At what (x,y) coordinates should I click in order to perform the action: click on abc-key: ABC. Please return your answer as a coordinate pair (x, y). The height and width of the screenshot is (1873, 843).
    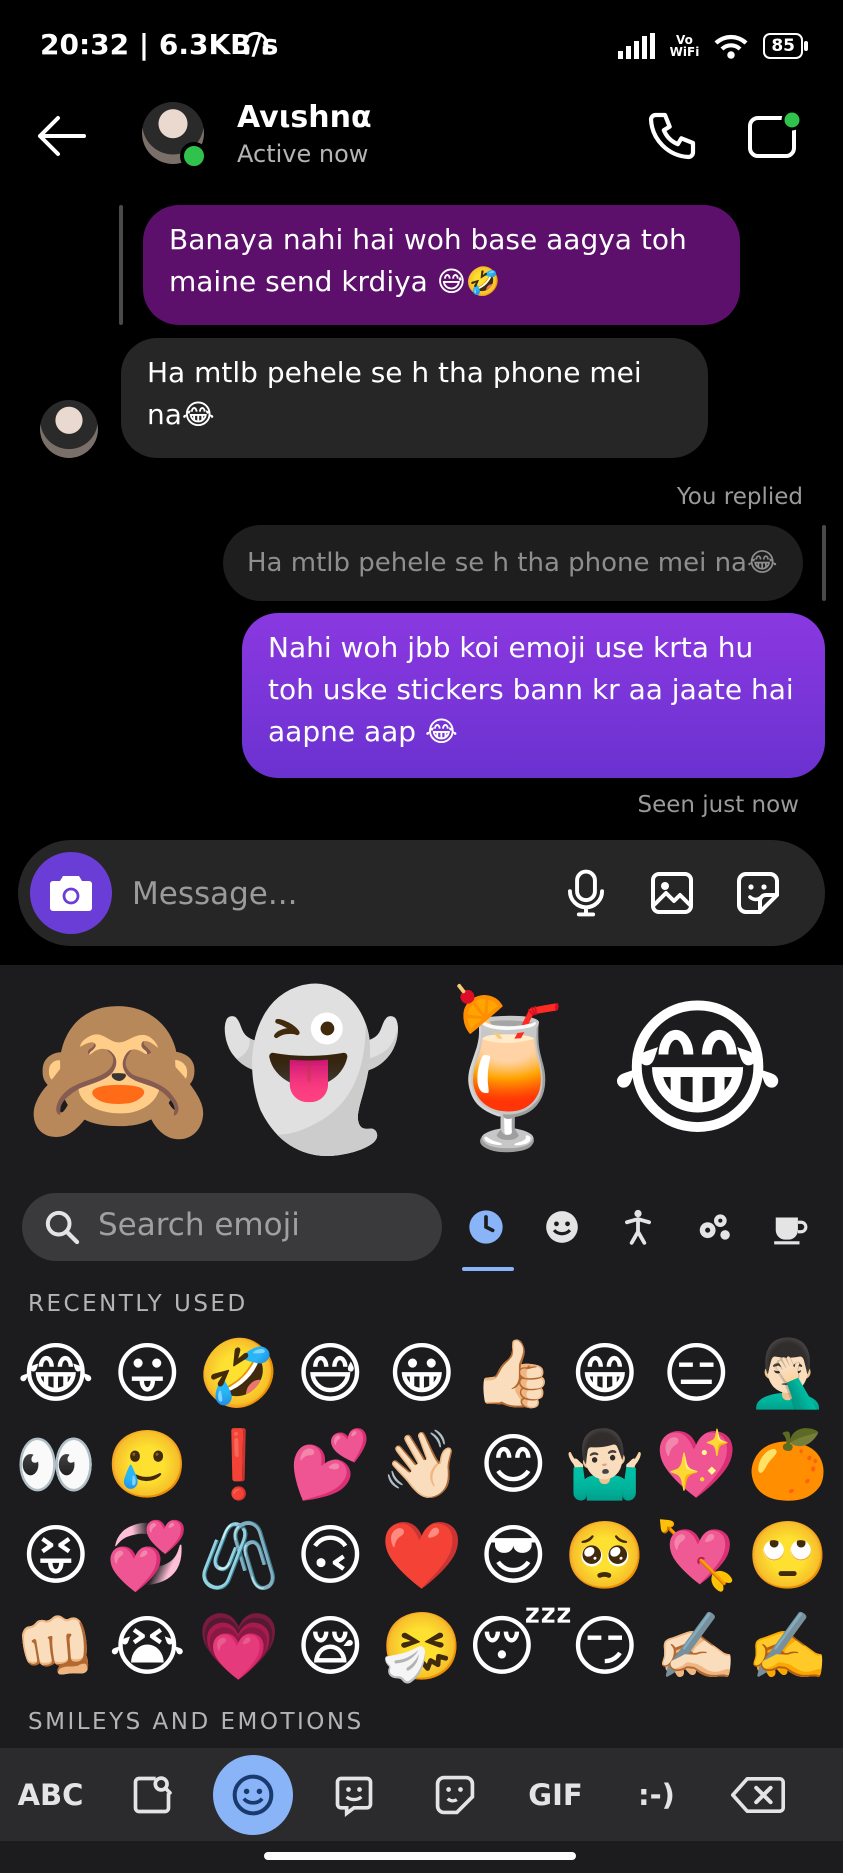
    Looking at the image, I should click on (50, 1795).